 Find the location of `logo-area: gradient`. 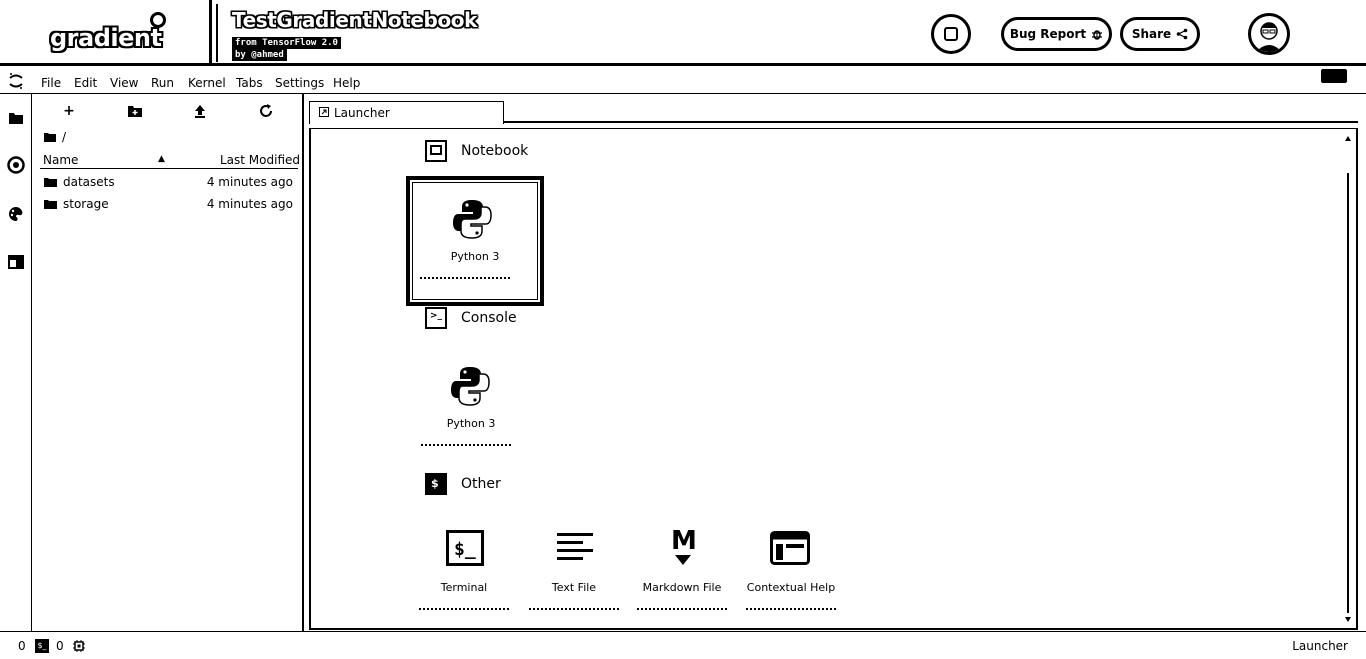

logo-area: gradient is located at coordinates (106, 31).